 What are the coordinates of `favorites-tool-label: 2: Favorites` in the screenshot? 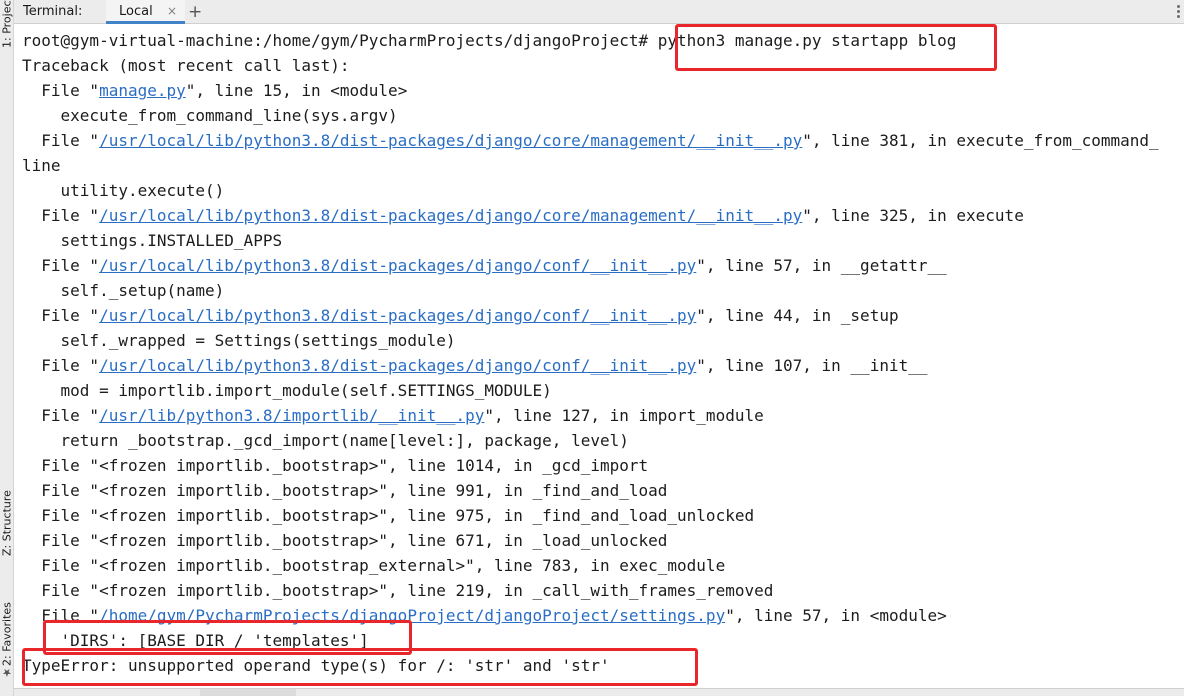 It's located at (7, 634).